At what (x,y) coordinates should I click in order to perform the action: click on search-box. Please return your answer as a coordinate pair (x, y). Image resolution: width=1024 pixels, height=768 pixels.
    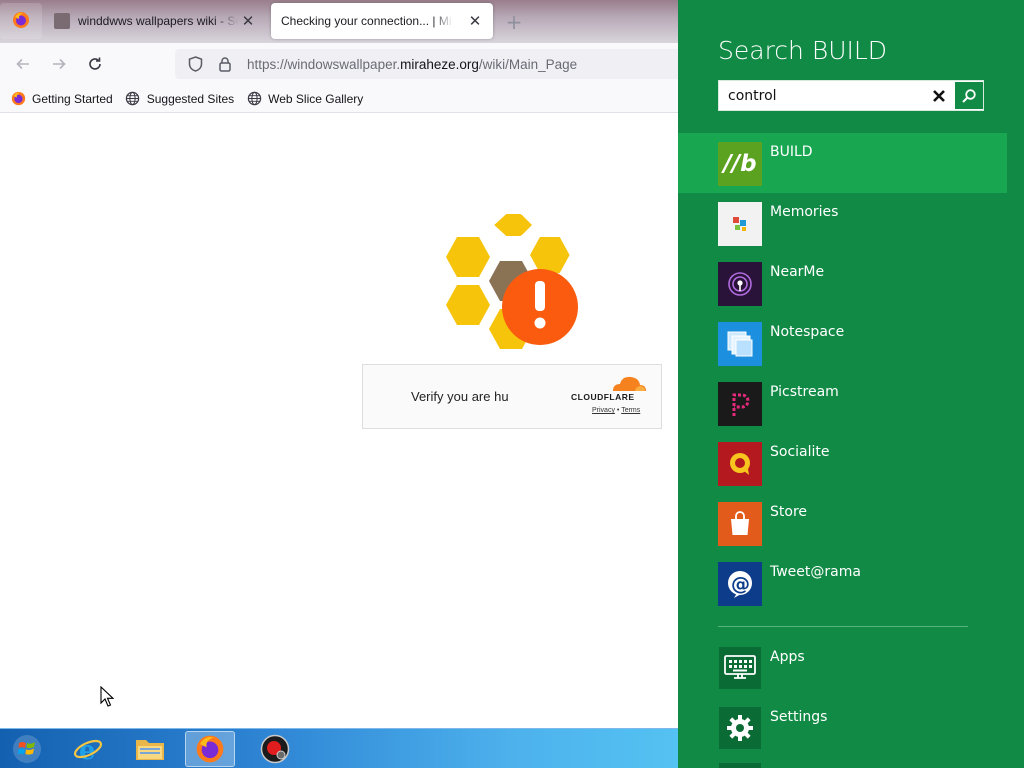
    Looking at the image, I should click on (851, 95).